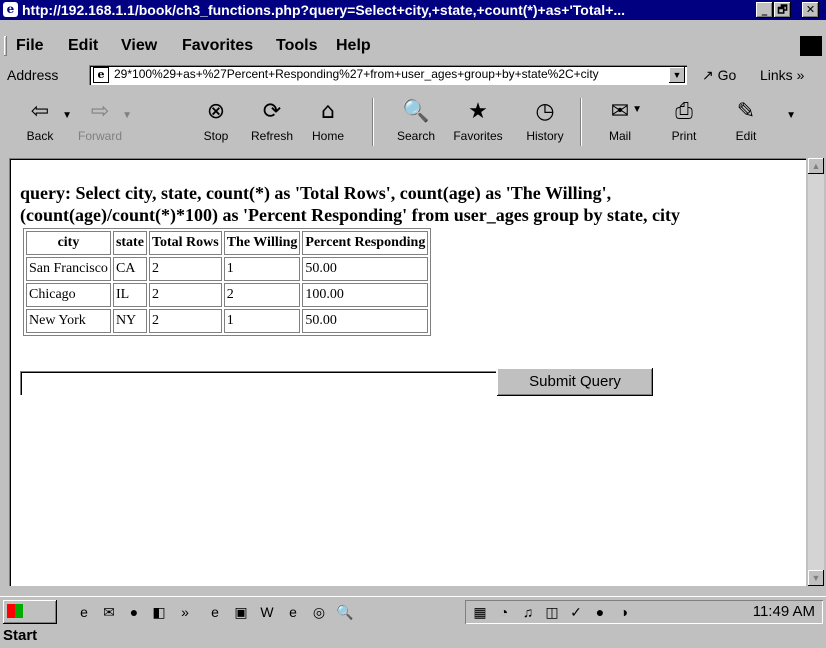 The height and width of the screenshot is (648, 826). What do you see at coordinates (109, 612) in the screenshot?
I see `outlook-quicklaunch-icon: ✉` at bounding box center [109, 612].